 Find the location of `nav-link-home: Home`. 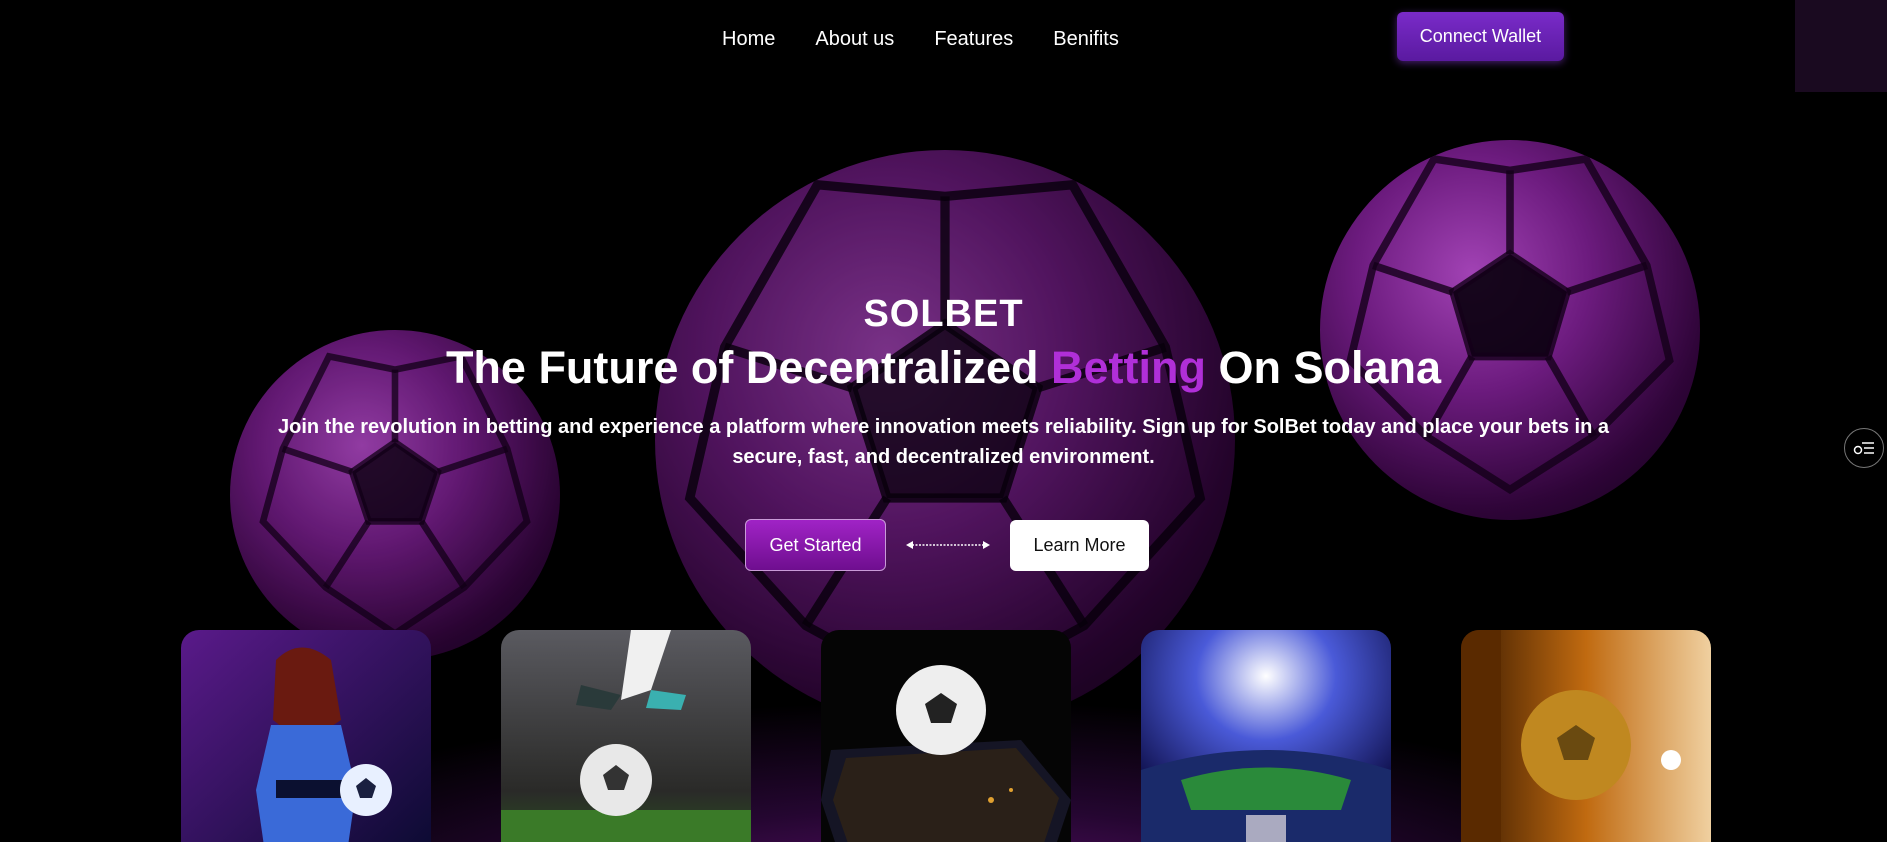

nav-link-home: Home is located at coordinates (748, 39).